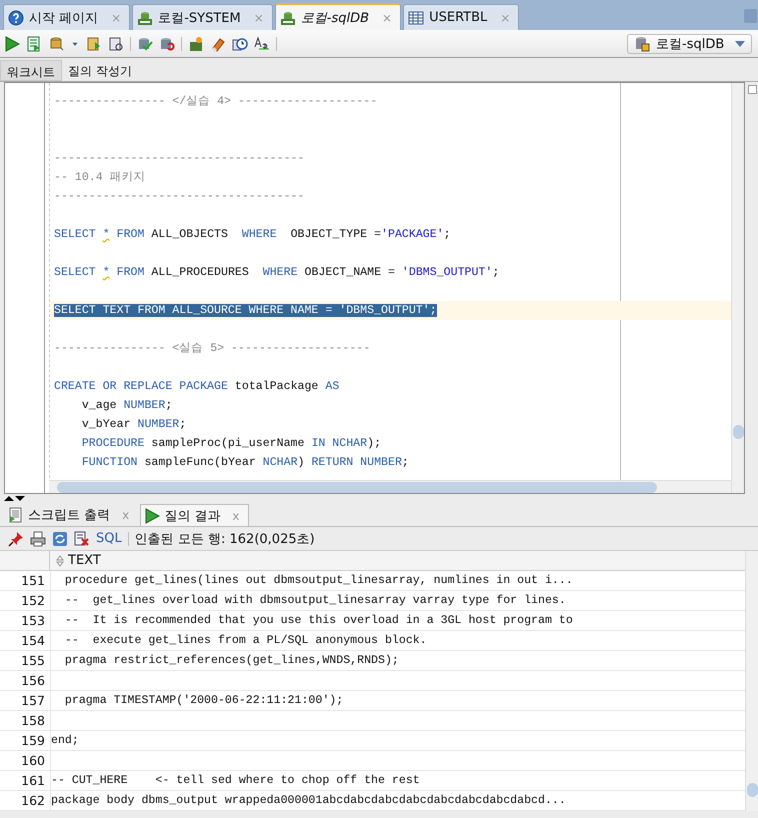 This screenshot has height=818, width=758. Describe the element at coordinates (16, 18) in the screenshot. I see `help-icon` at that location.